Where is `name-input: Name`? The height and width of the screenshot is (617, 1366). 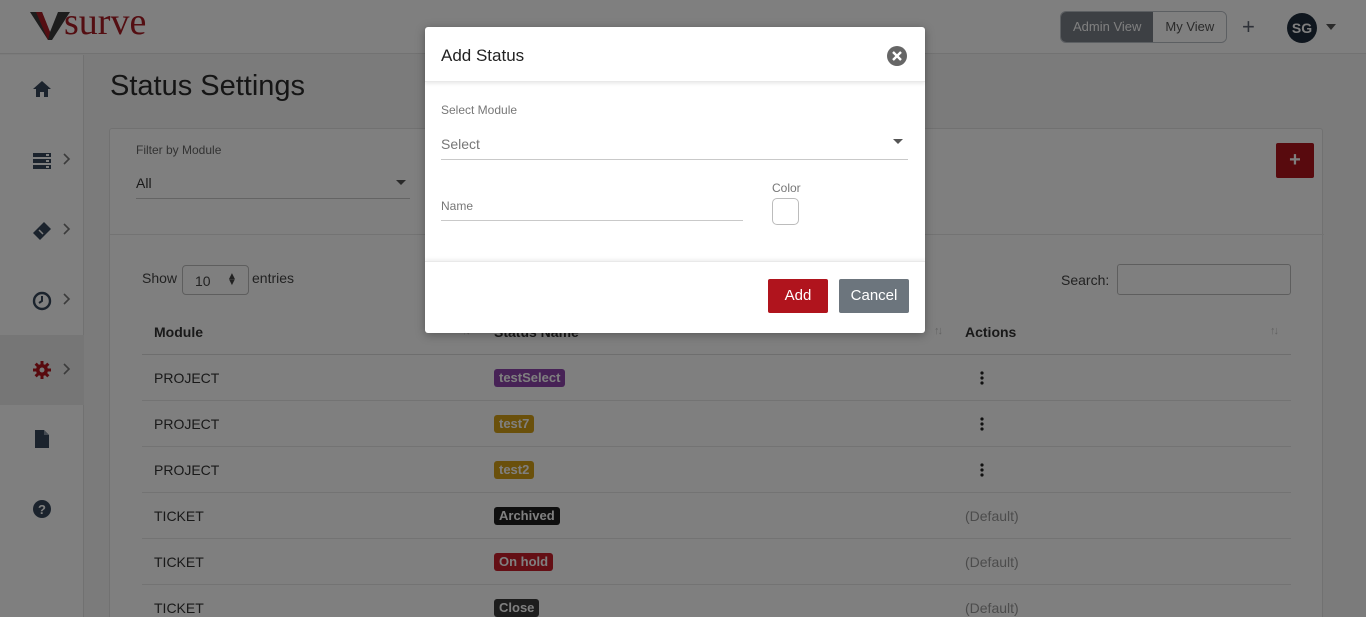
name-input: Name is located at coordinates (592, 207).